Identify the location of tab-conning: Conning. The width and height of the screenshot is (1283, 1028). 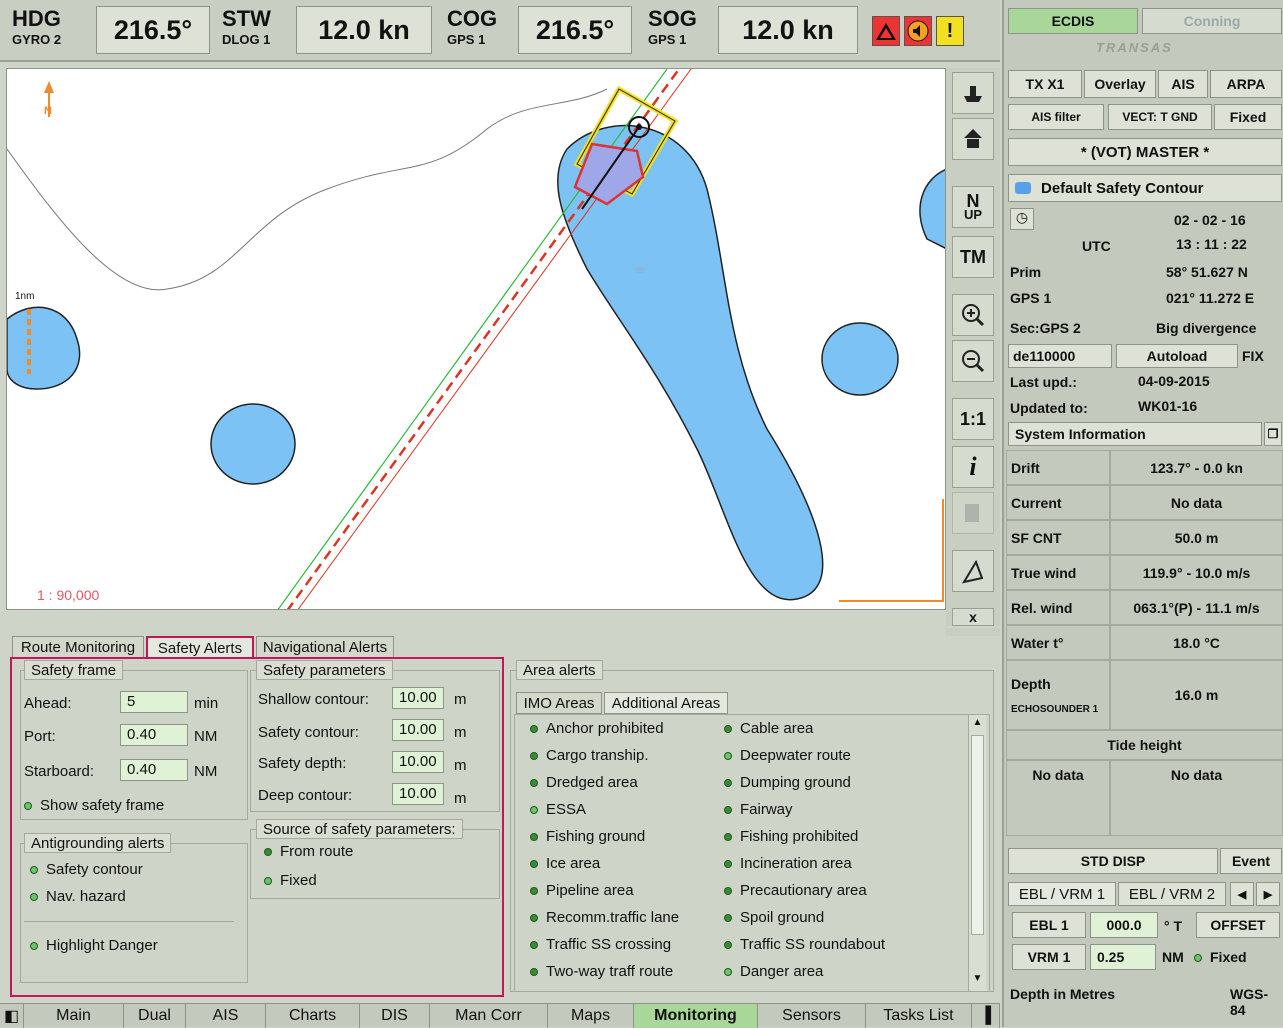
(1212, 21).